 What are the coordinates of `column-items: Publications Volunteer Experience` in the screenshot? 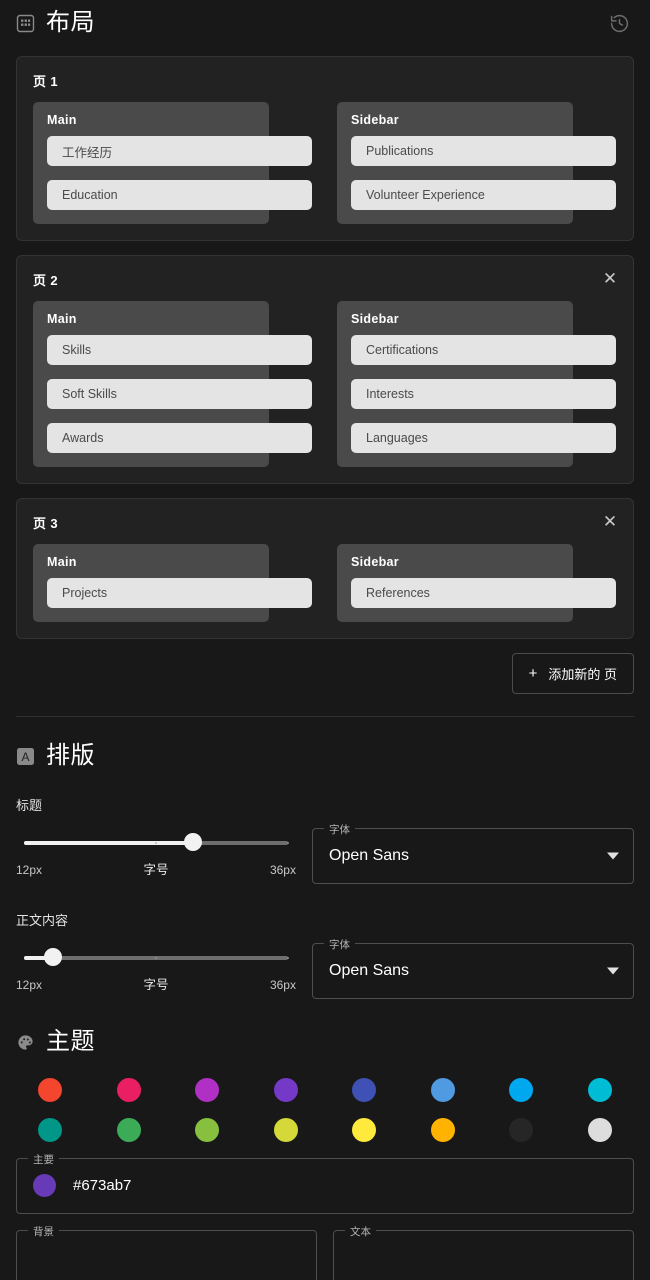 It's located at (483, 173).